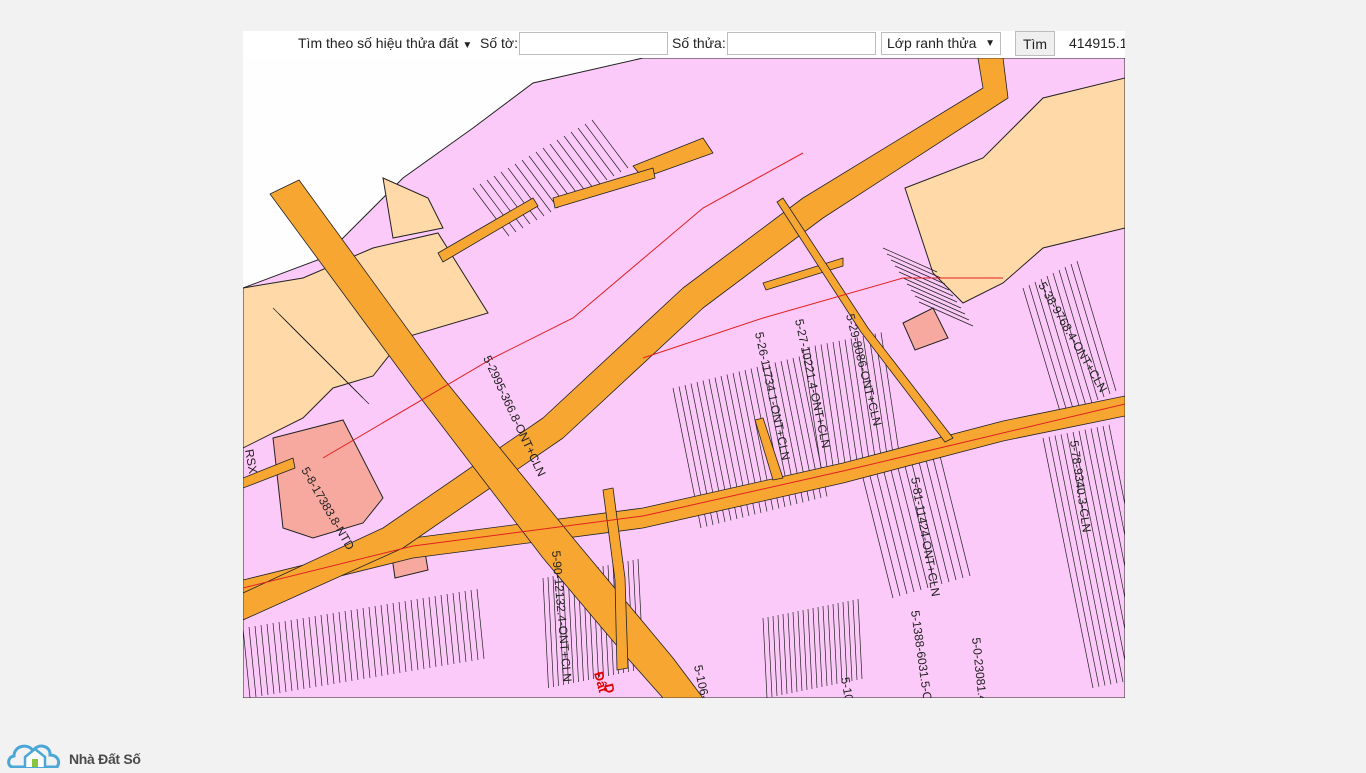 This screenshot has width=1366, height=773. I want to click on search-button: Tìm, so click(1035, 43).